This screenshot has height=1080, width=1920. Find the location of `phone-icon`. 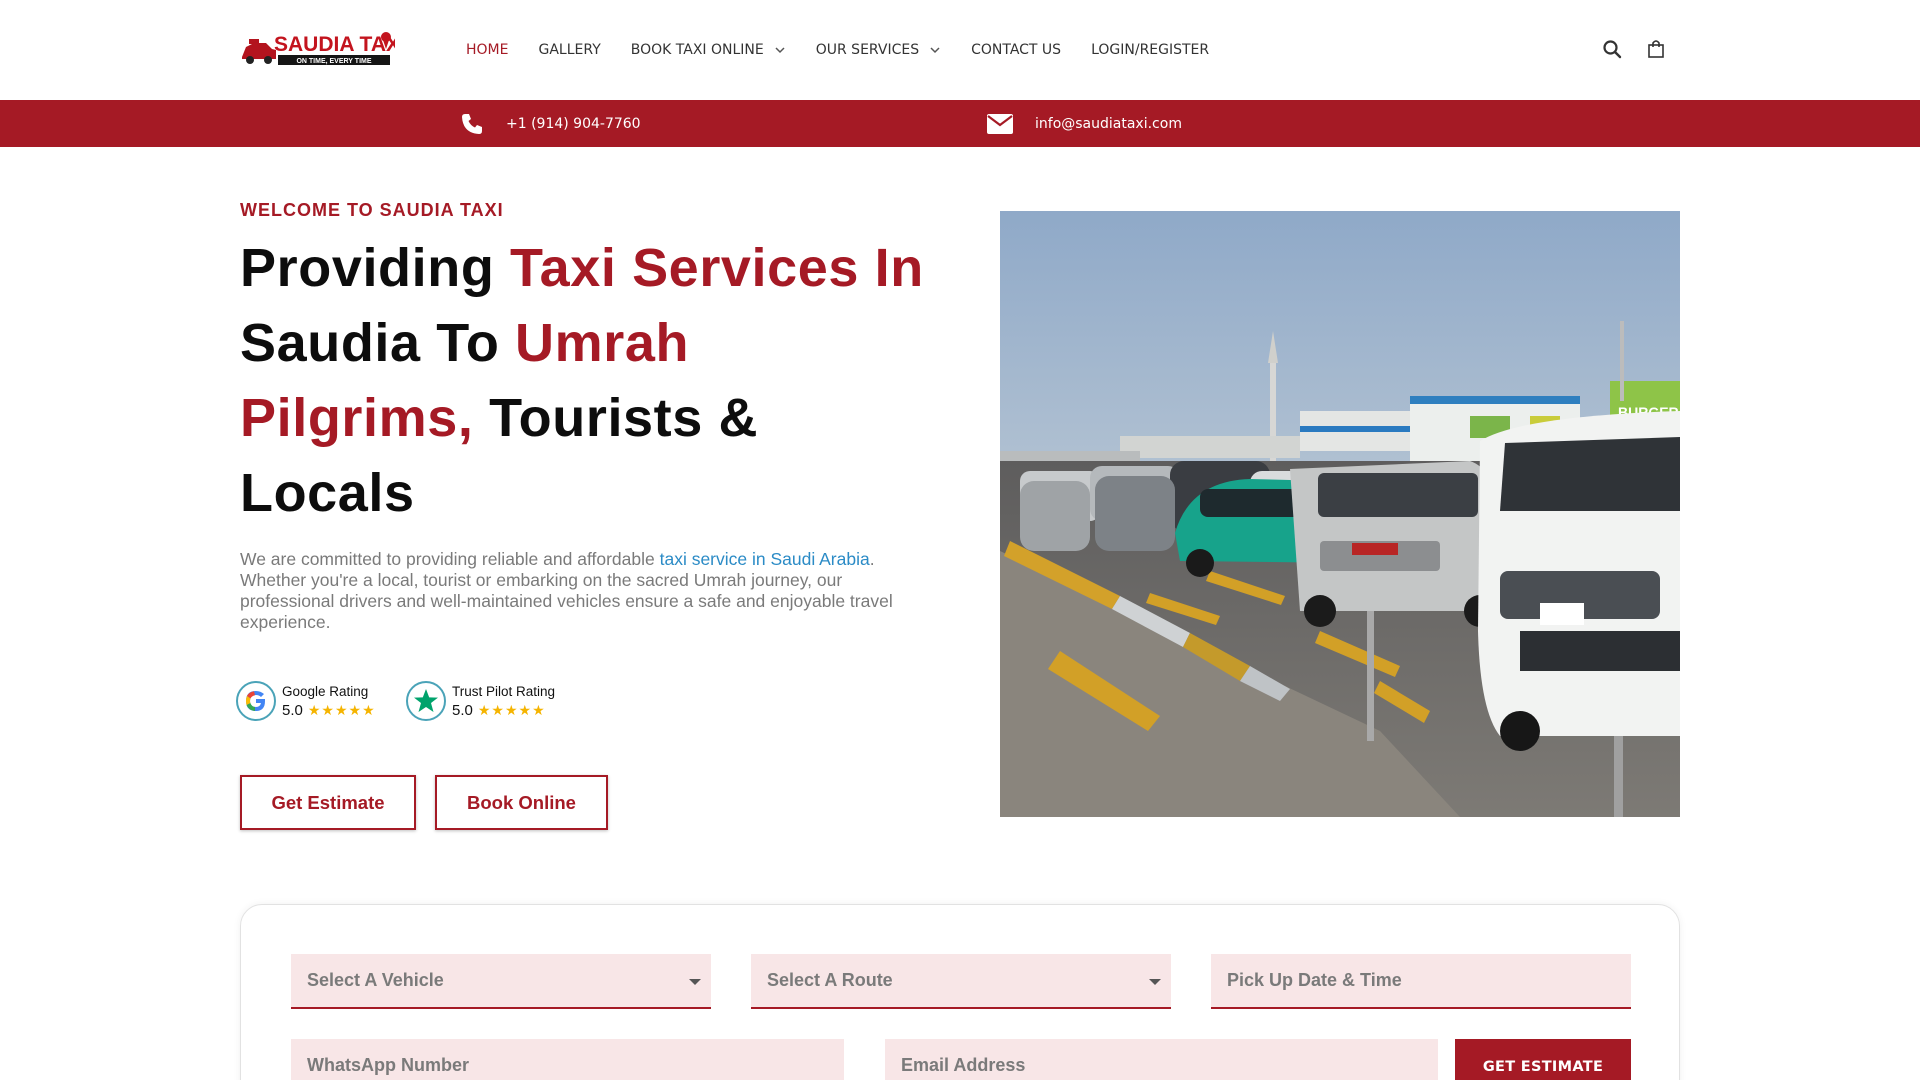

phone-icon is located at coordinates (472, 123).